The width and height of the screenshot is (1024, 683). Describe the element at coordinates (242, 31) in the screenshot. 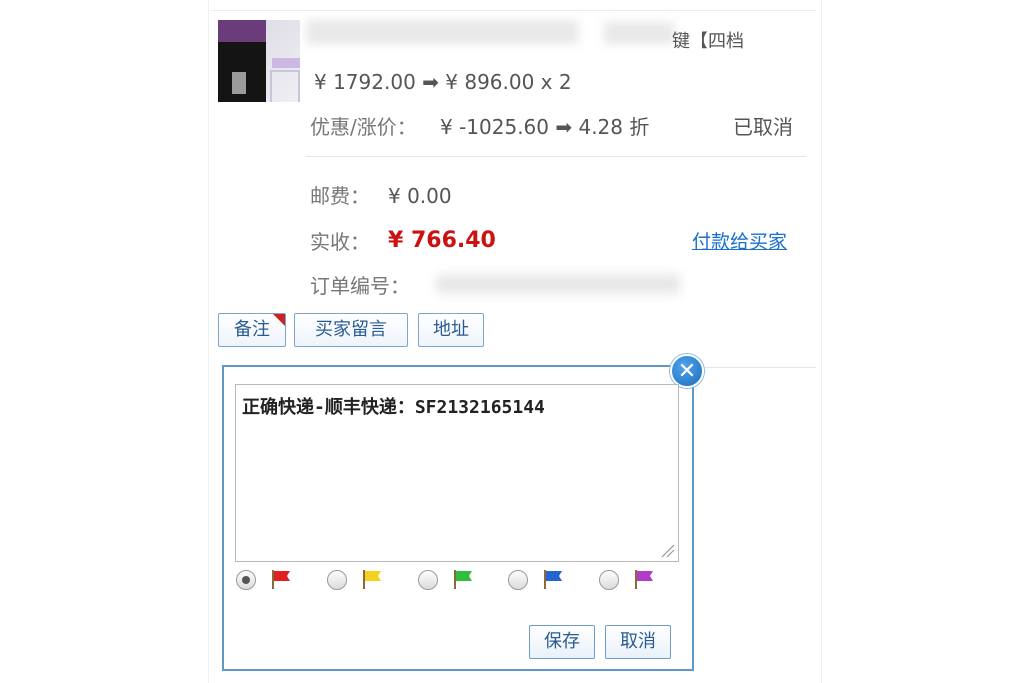

I see `thumbnail-purple-area` at that location.